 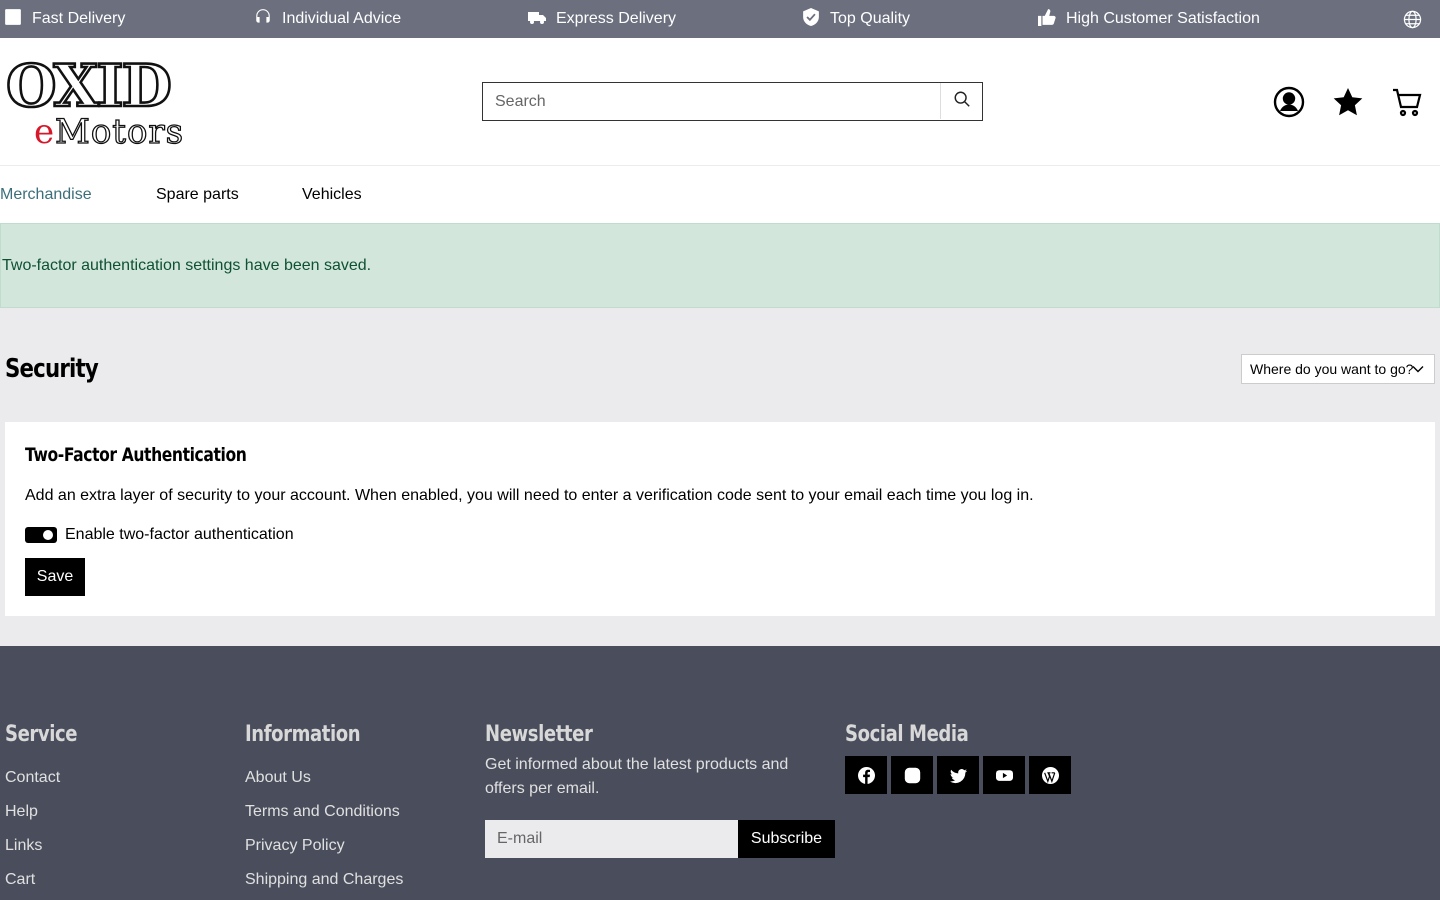 I want to click on youtube-icon, so click(x=1004, y=775).